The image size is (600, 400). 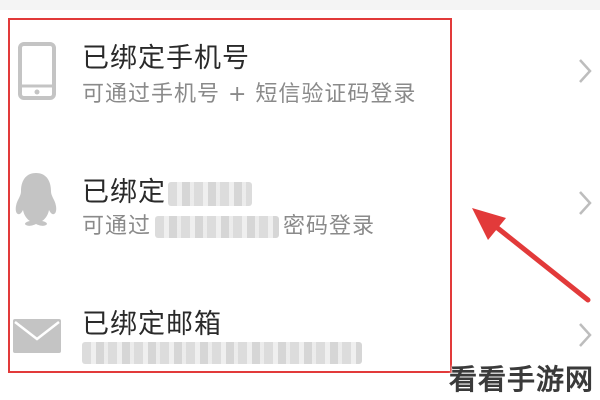 I want to click on qq-binding-title: 已绑定, so click(x=167, y=189).